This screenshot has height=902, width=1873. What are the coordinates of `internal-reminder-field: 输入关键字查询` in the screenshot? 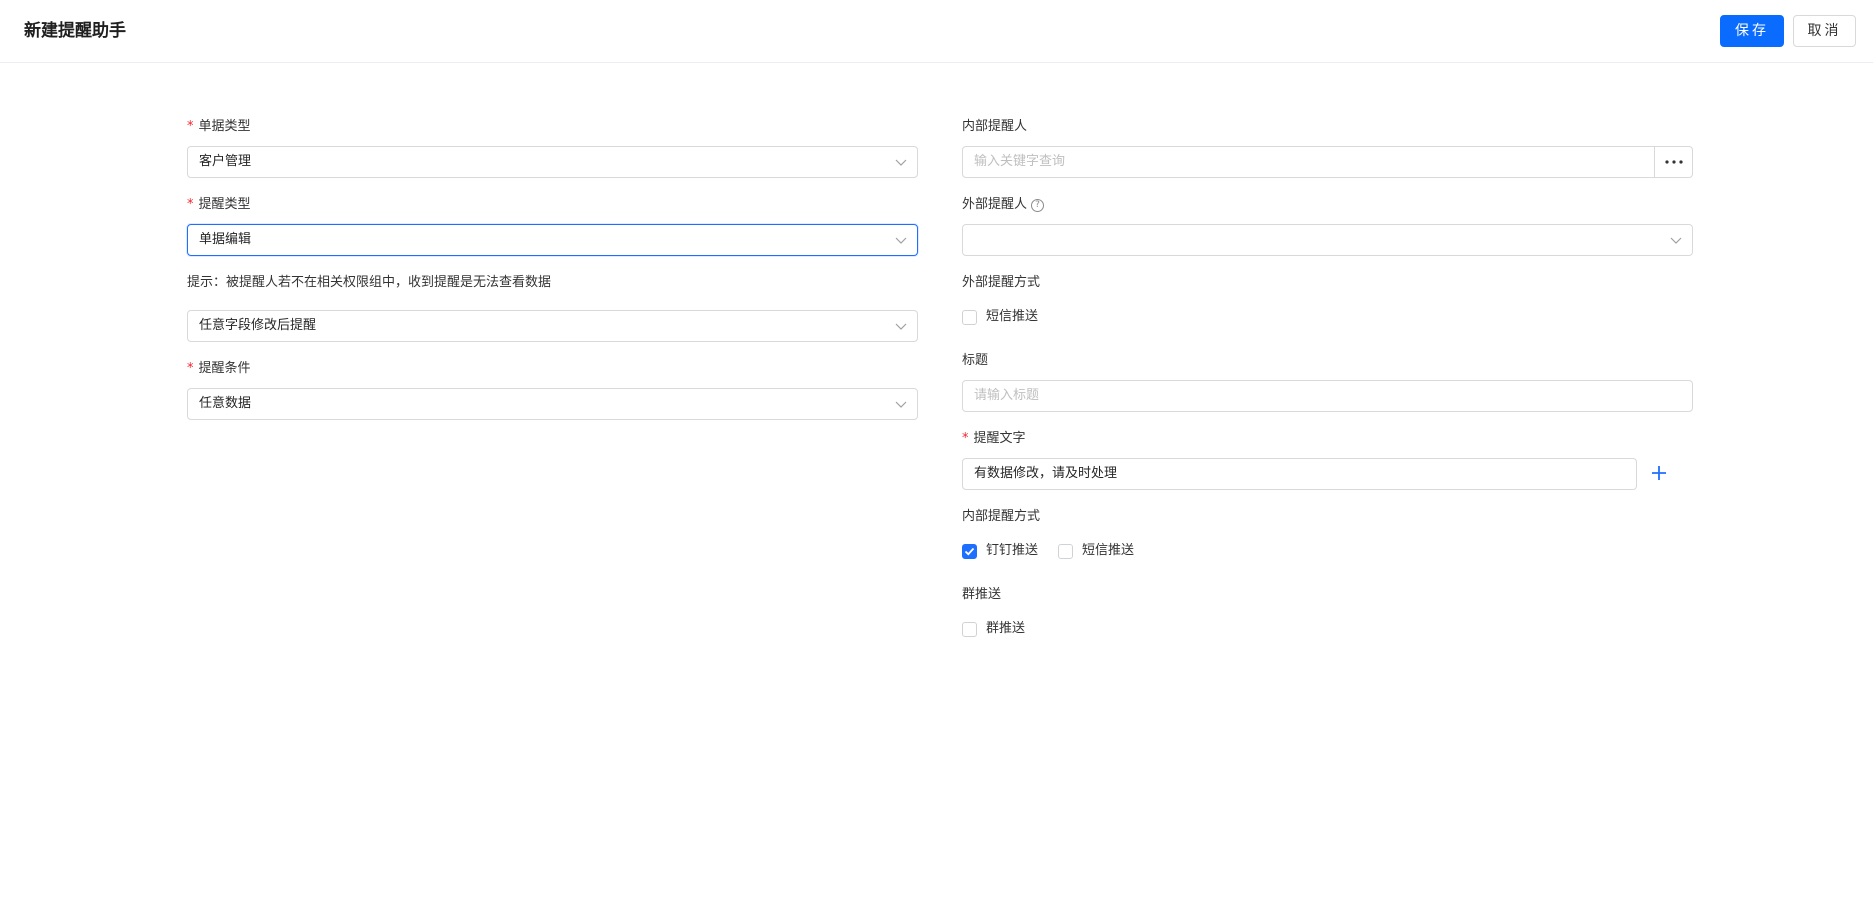 It's located at (1327, 162).